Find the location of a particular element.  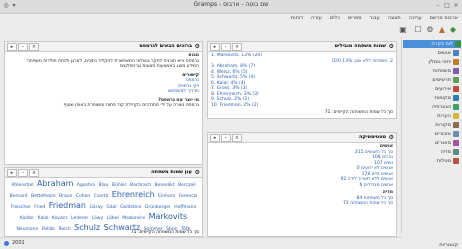

cloud-word: Kalal is located at coordinates (43, 218).